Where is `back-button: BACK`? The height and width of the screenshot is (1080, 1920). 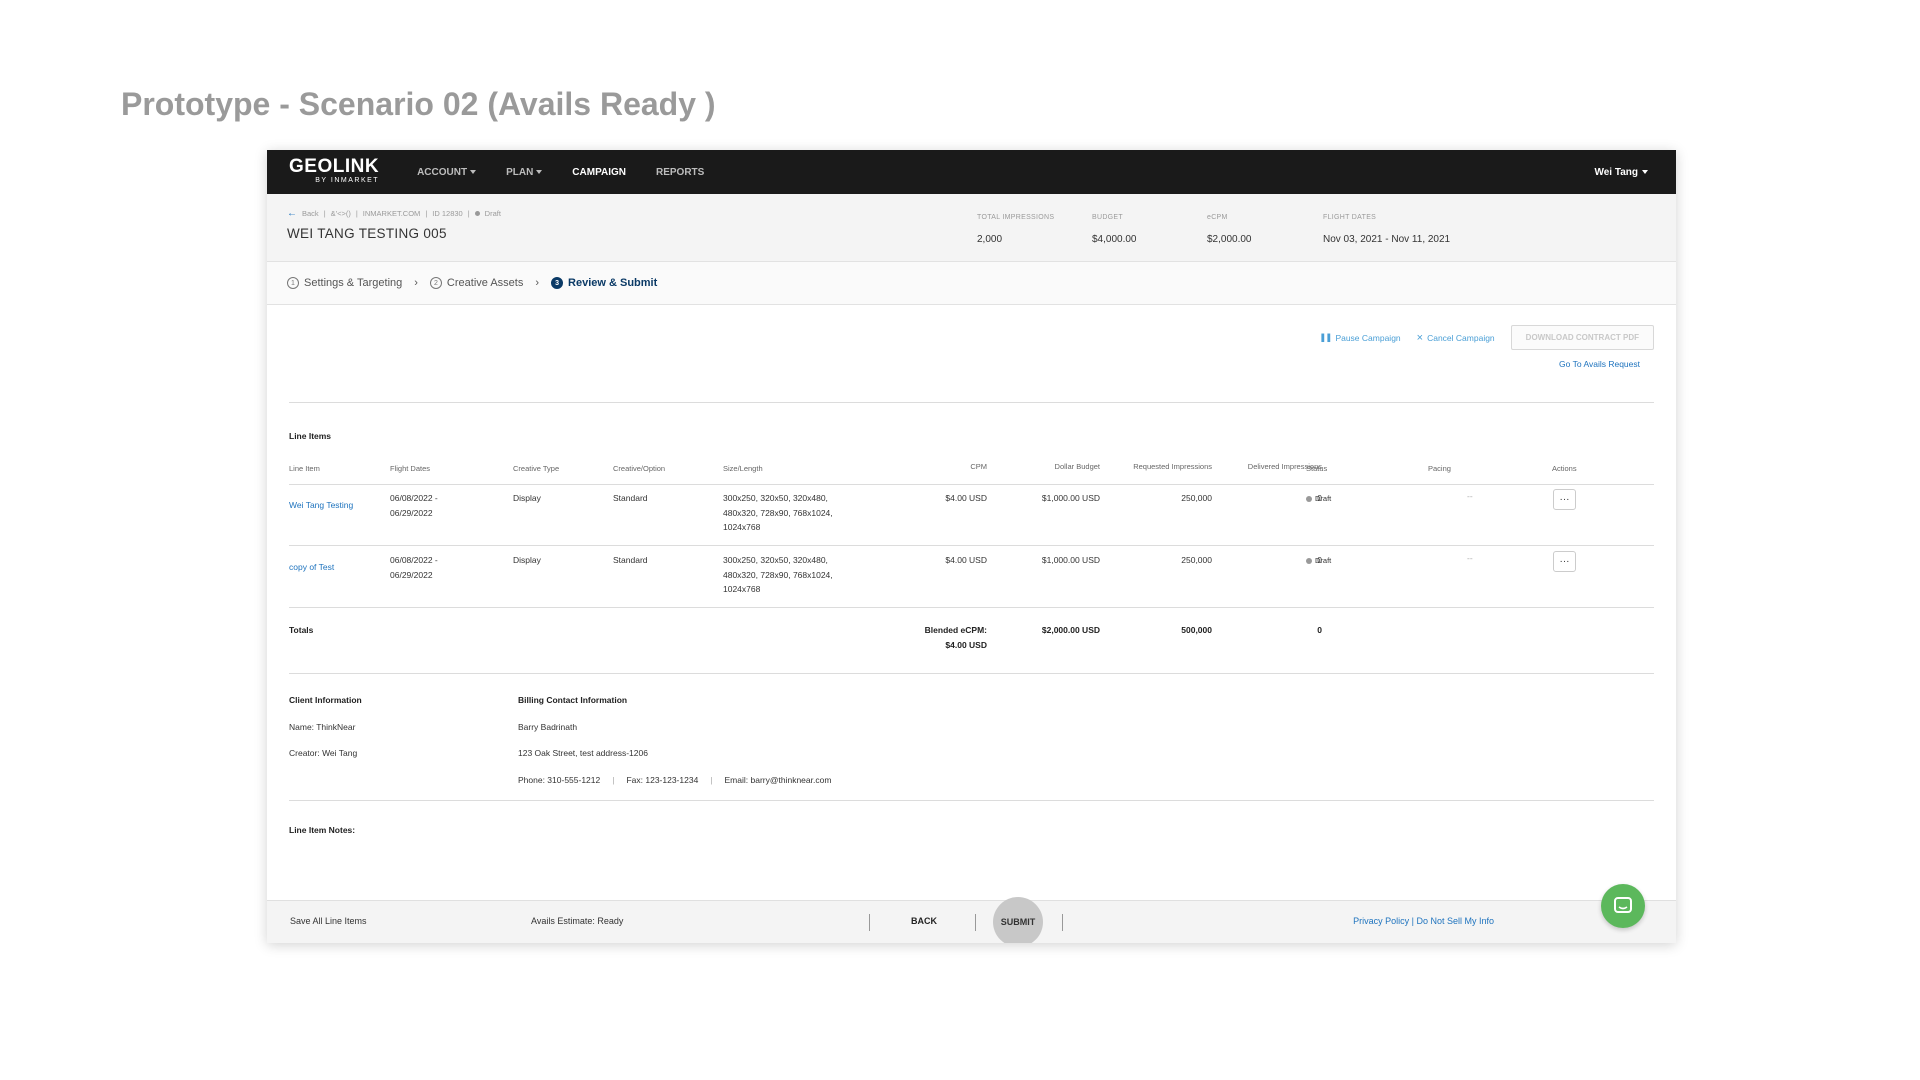
back-button: BACK is located at coordinates (924, 921).